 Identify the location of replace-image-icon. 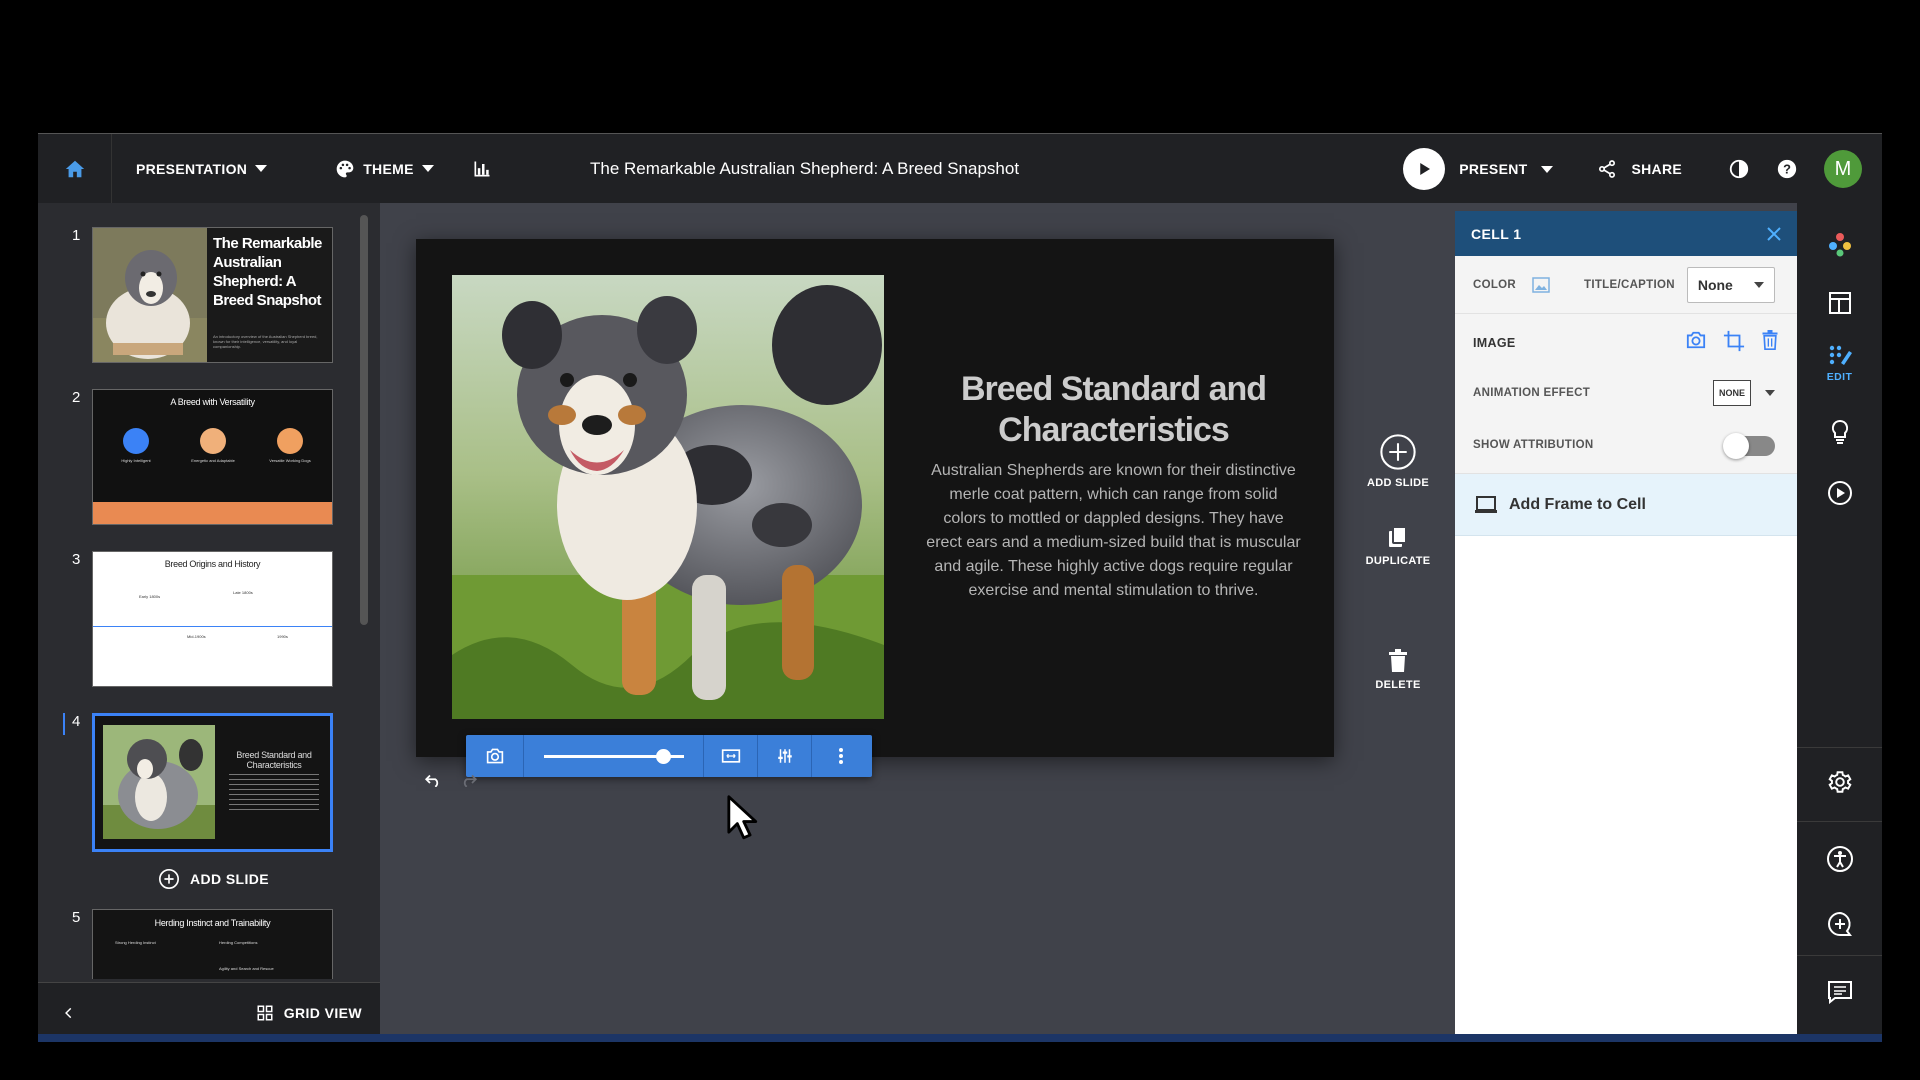
(1696, 340).